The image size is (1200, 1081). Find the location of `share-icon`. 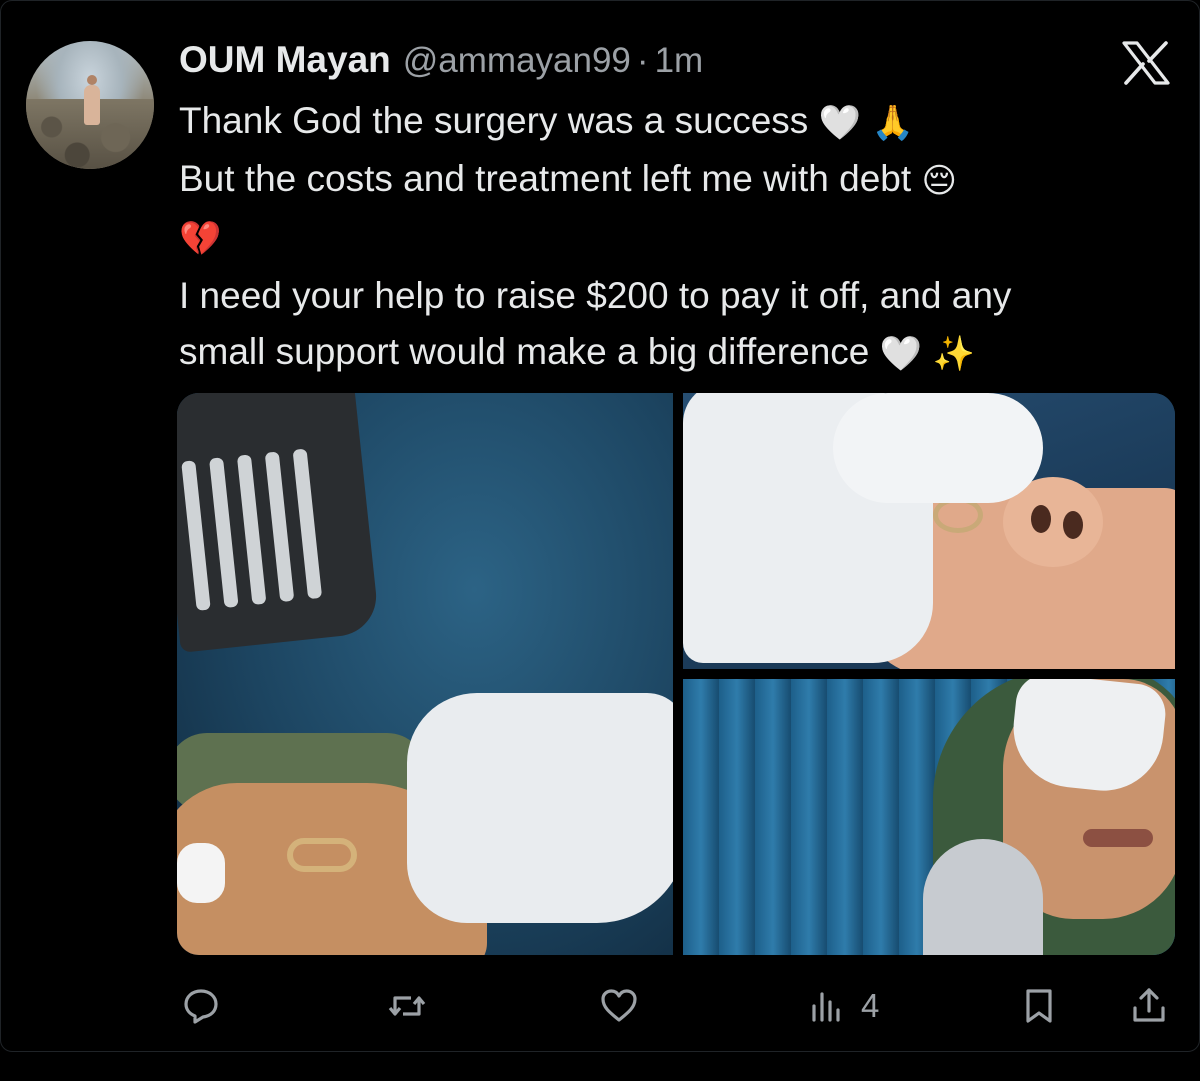

share-icon is located at coordinates (1149, 1005).